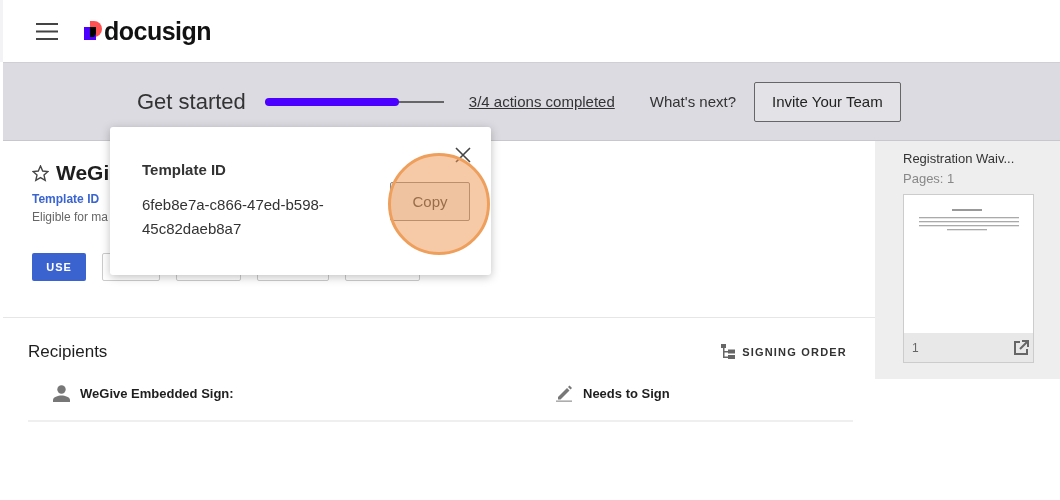 The height and width of the screenshot is (500, 1060). What do you see at coordinates (40, 173) in the screenshot?
I see `star-icon` at bounding box center [40, 173].